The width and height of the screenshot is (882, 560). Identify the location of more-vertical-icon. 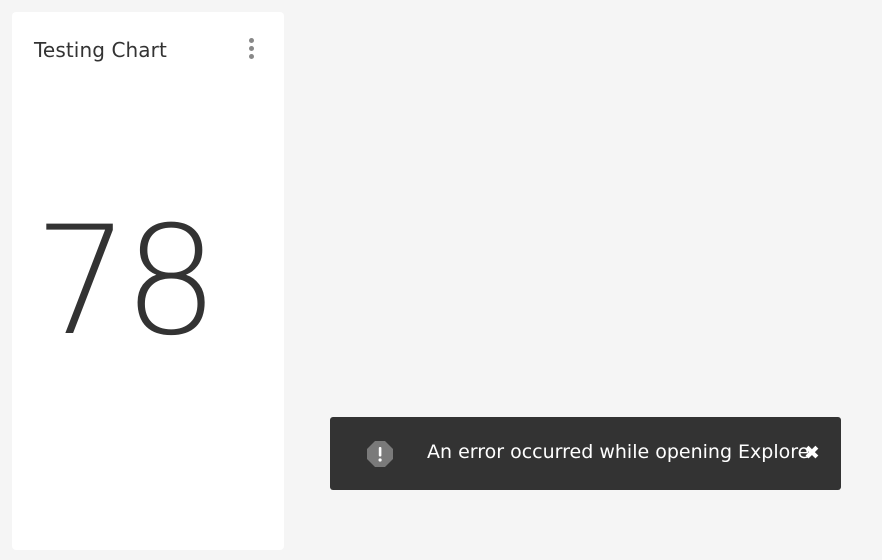
(251, 40).